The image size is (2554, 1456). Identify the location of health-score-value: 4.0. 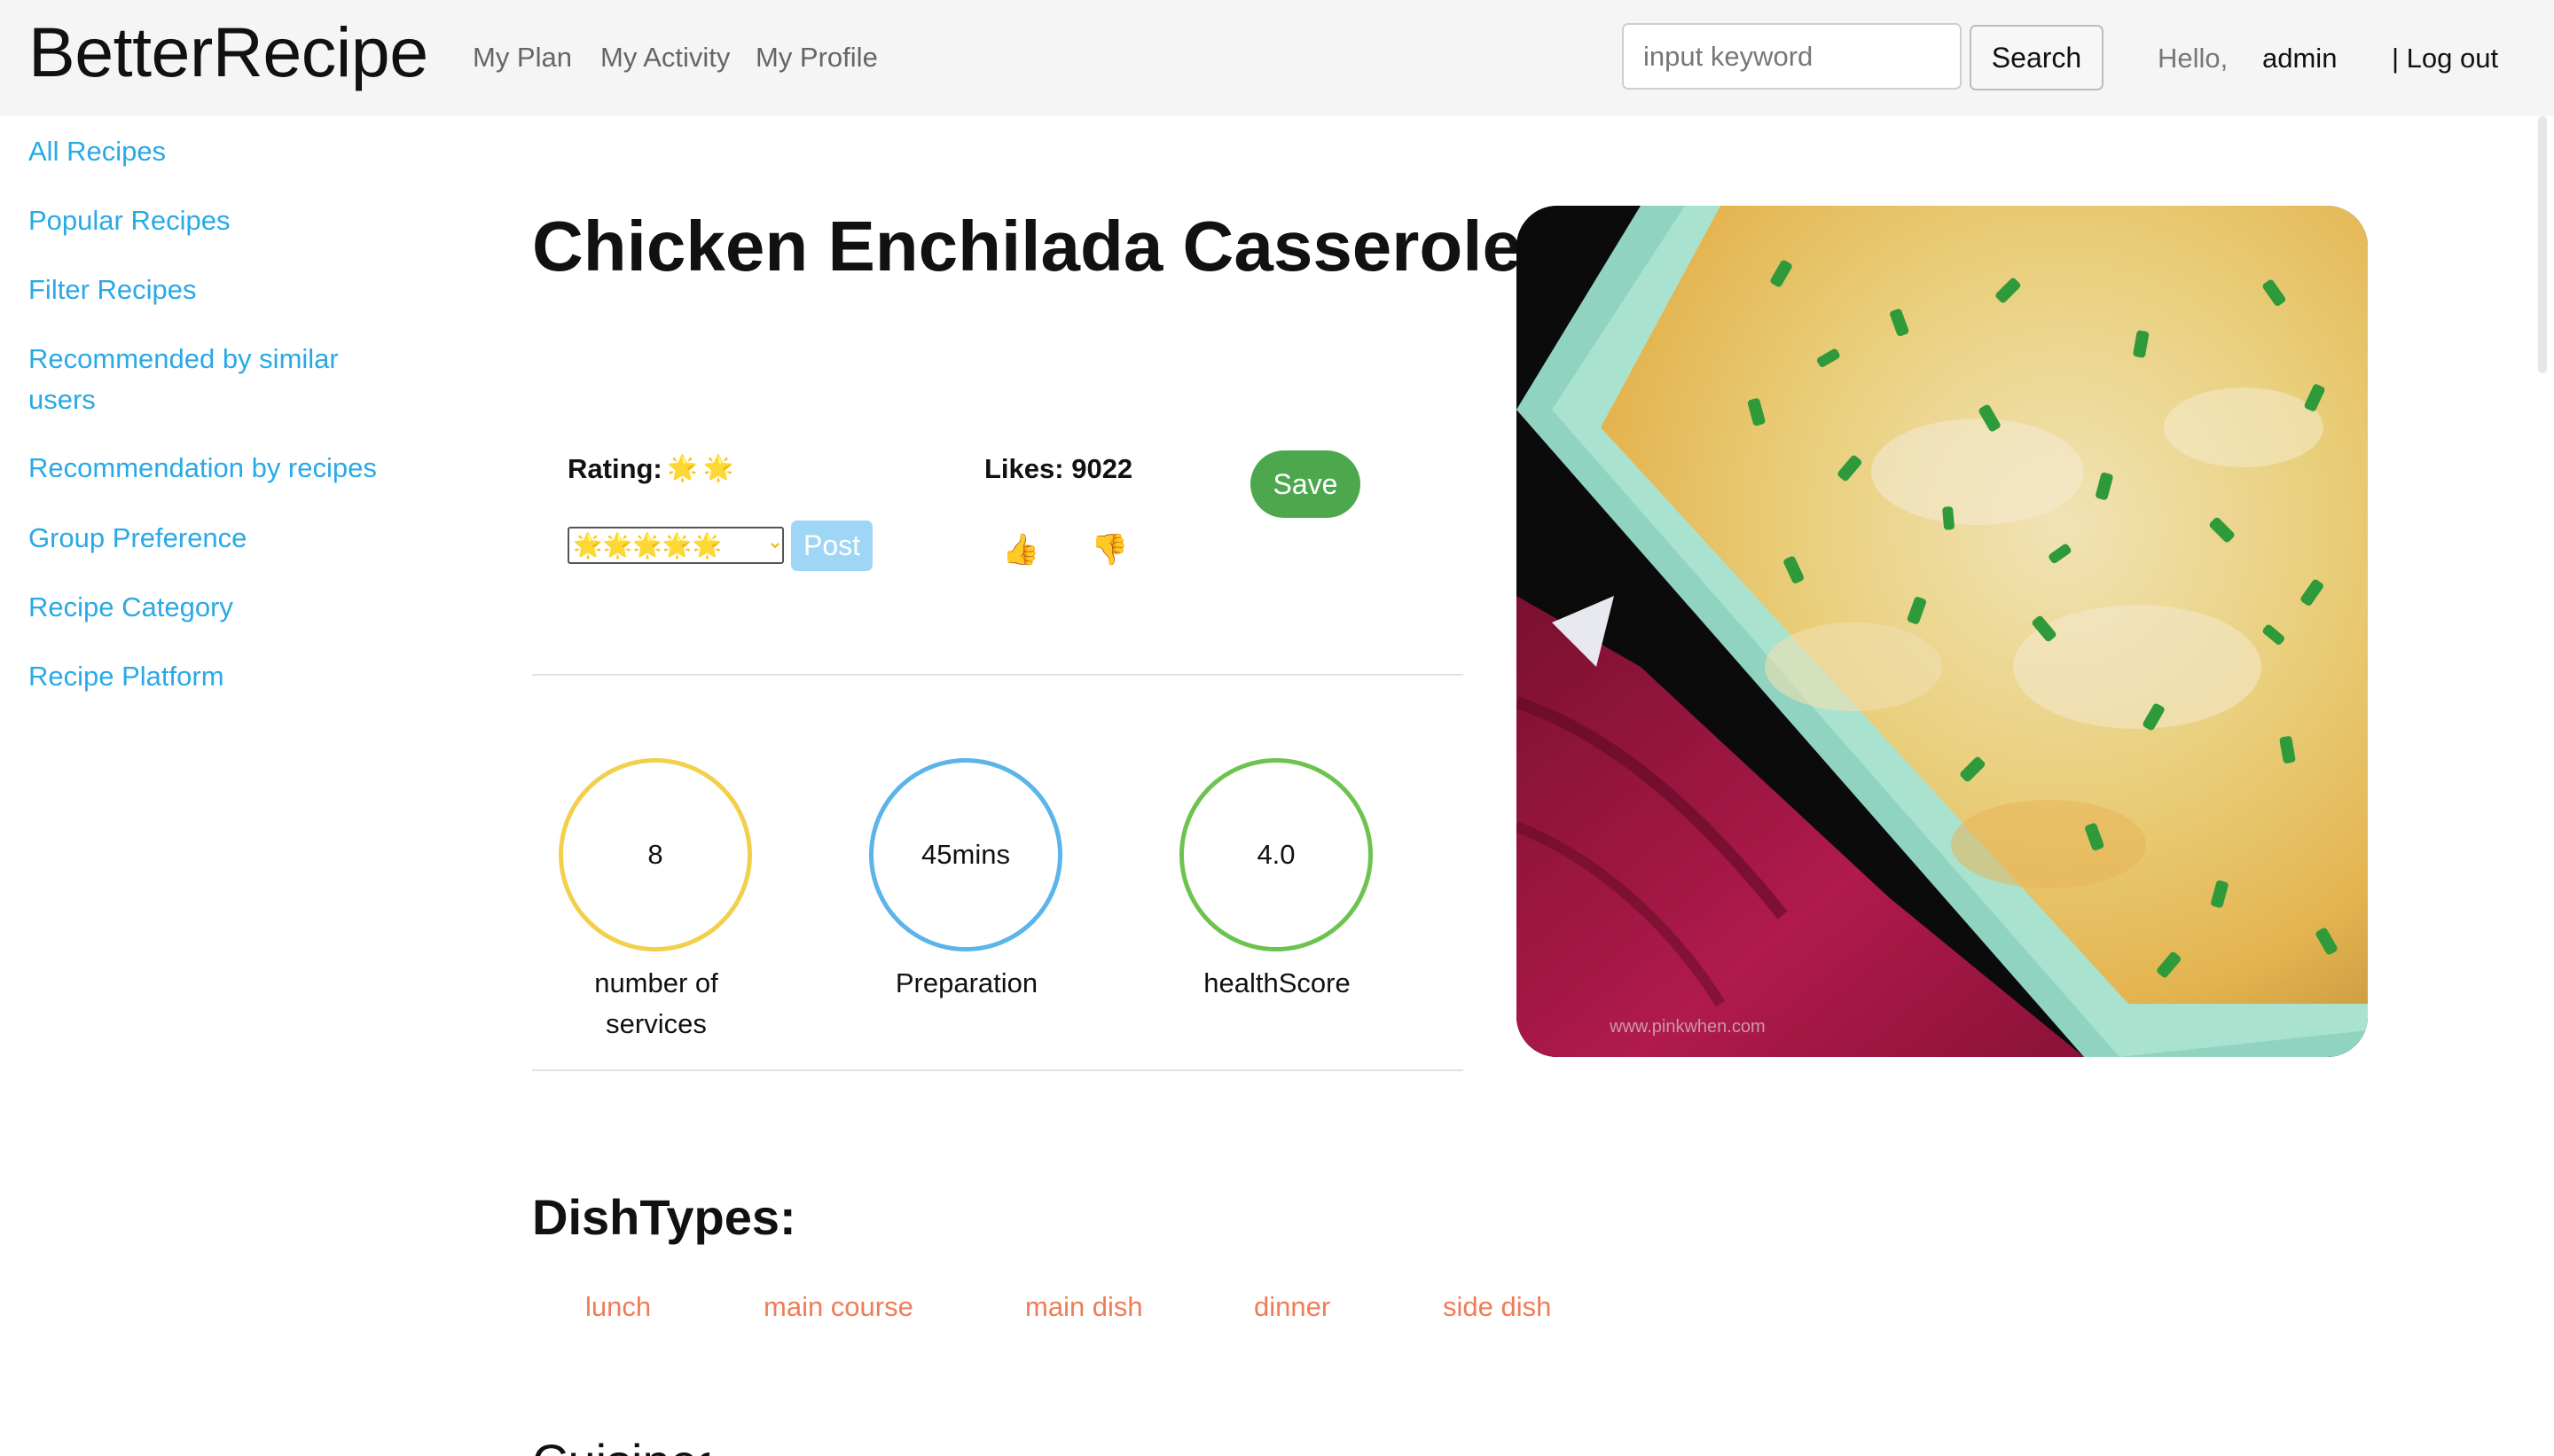
(1276, 854).